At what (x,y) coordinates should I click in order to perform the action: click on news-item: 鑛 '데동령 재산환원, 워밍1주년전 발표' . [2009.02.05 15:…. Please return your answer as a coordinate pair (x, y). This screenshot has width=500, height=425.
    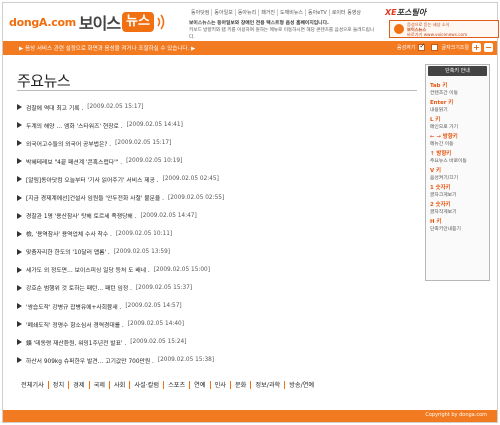
    Looking at the image, I should click on (219, 342).